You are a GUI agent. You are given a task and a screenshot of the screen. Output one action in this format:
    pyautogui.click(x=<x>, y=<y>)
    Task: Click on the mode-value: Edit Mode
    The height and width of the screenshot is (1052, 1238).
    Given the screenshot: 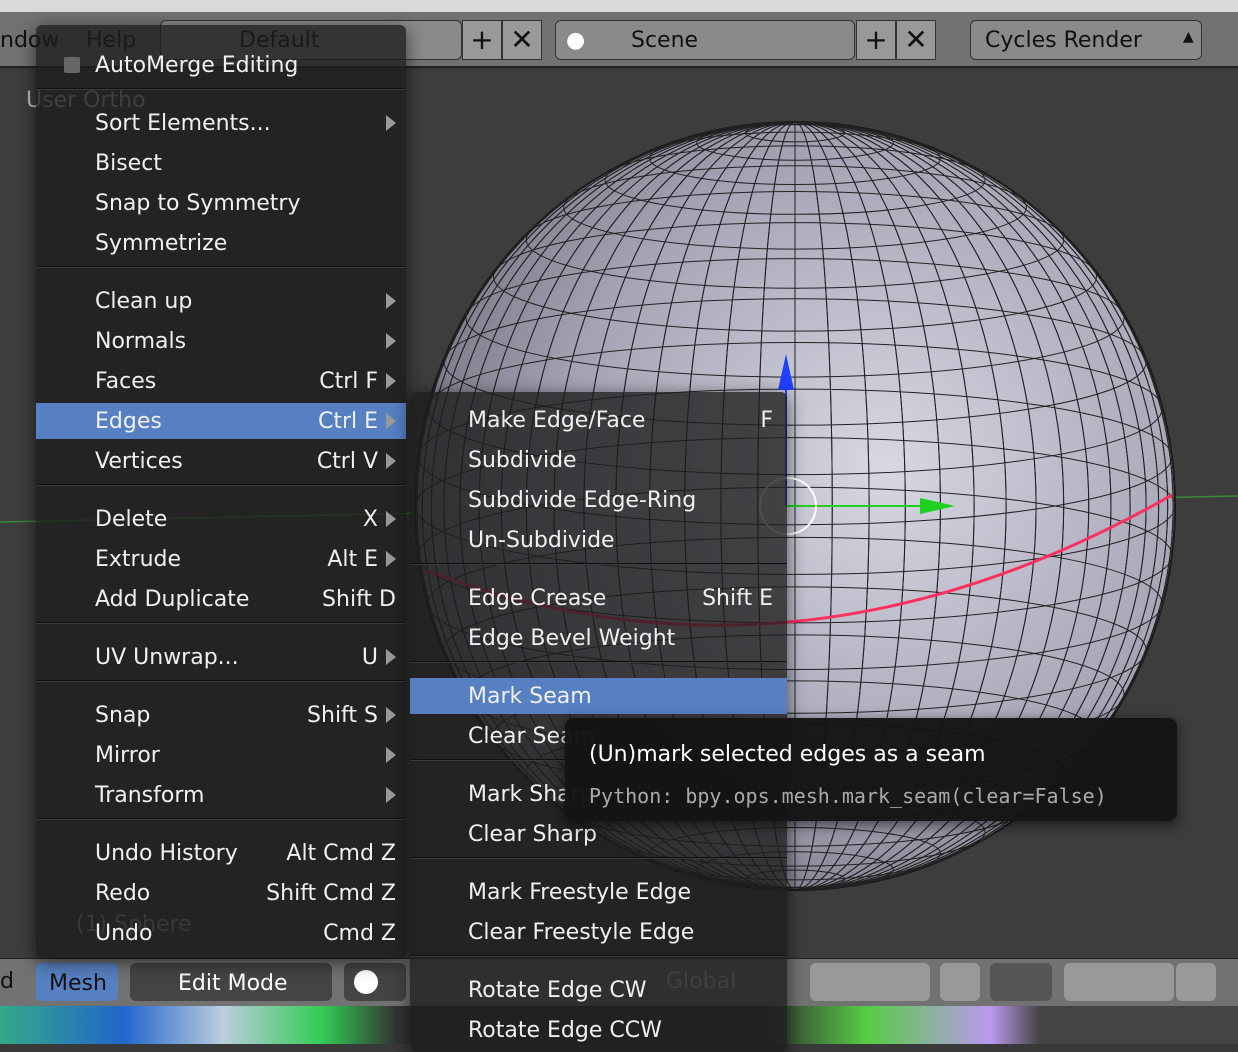 What is the action you would take?
    pyautogui.click(x=233, y=983)
    